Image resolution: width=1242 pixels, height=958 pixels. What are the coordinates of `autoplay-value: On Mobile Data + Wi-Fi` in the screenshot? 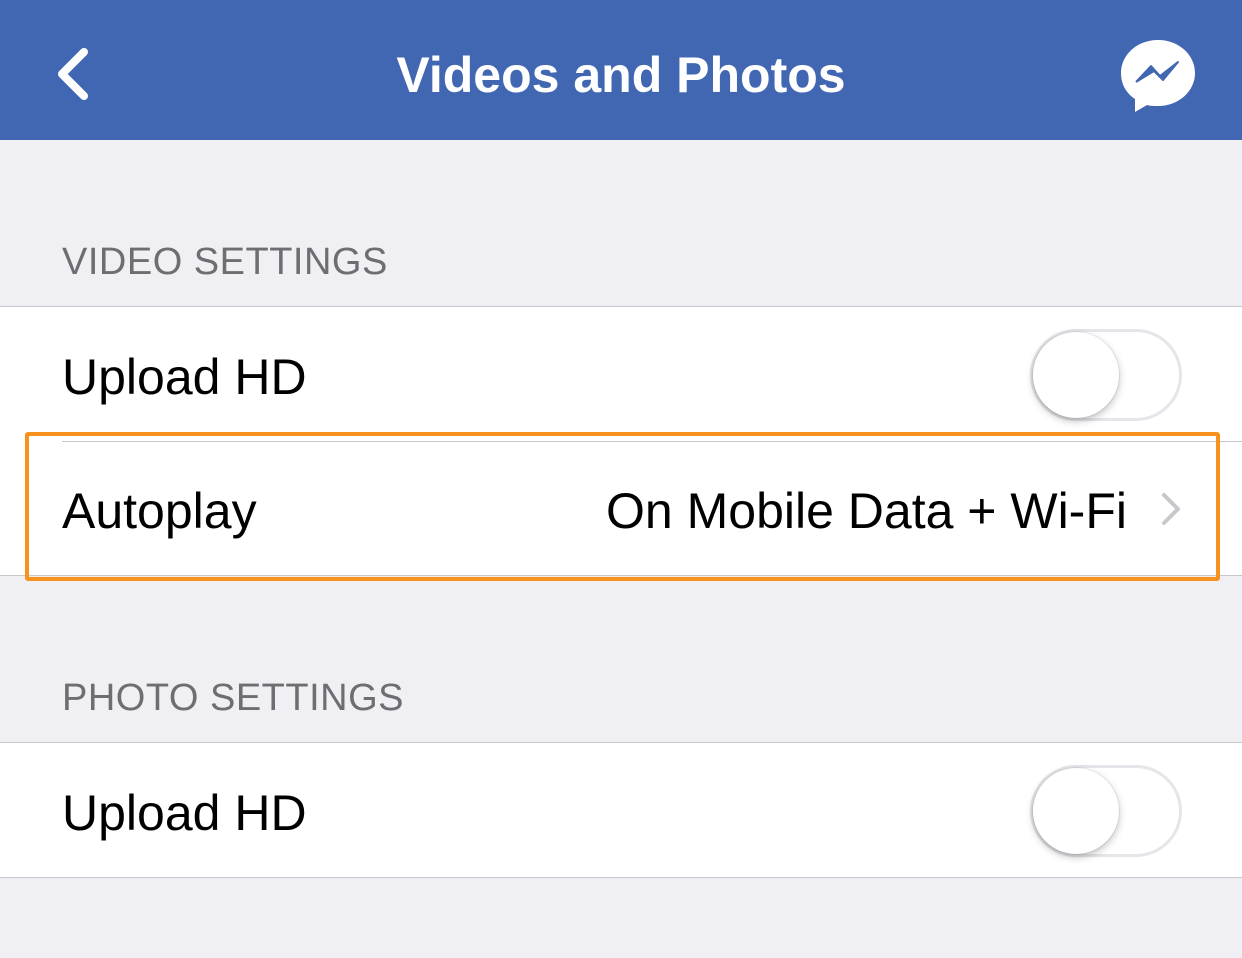 It's located at (866, 511).